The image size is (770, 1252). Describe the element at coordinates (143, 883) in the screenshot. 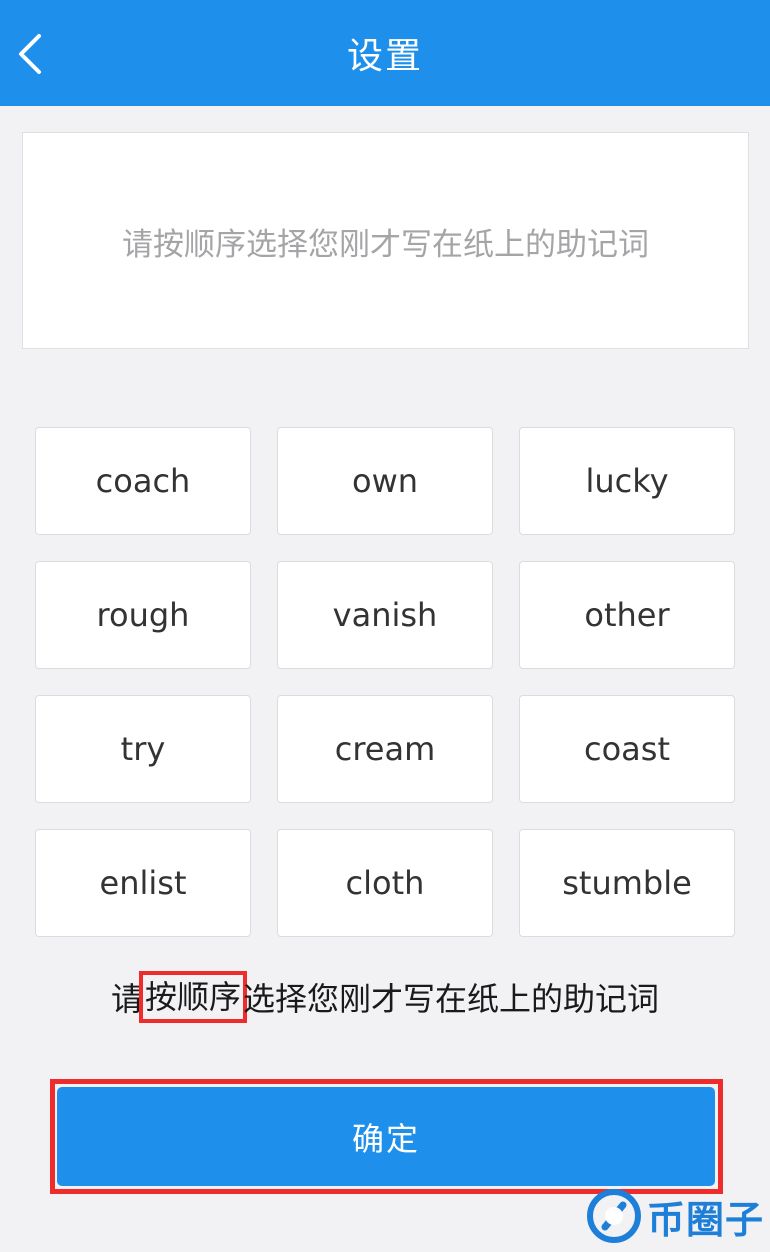

I see `word-button: enlist` at that location.